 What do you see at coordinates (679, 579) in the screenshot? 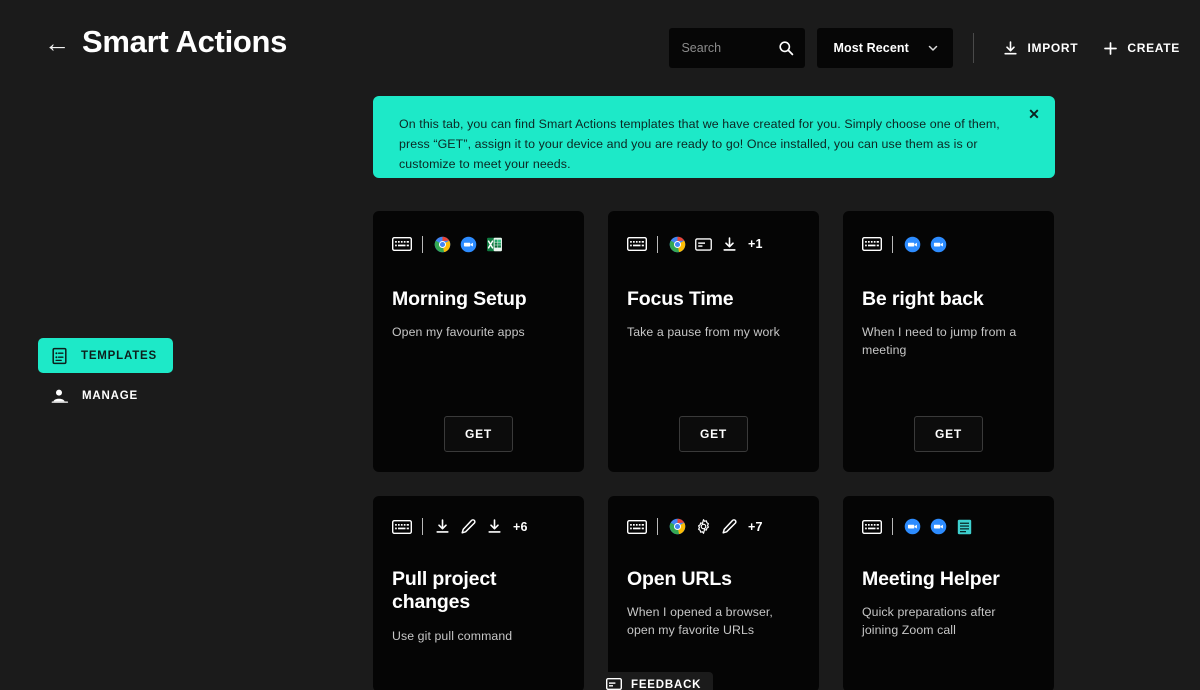
I see `card-title: Open URLs` at bounding box center [679, 579].